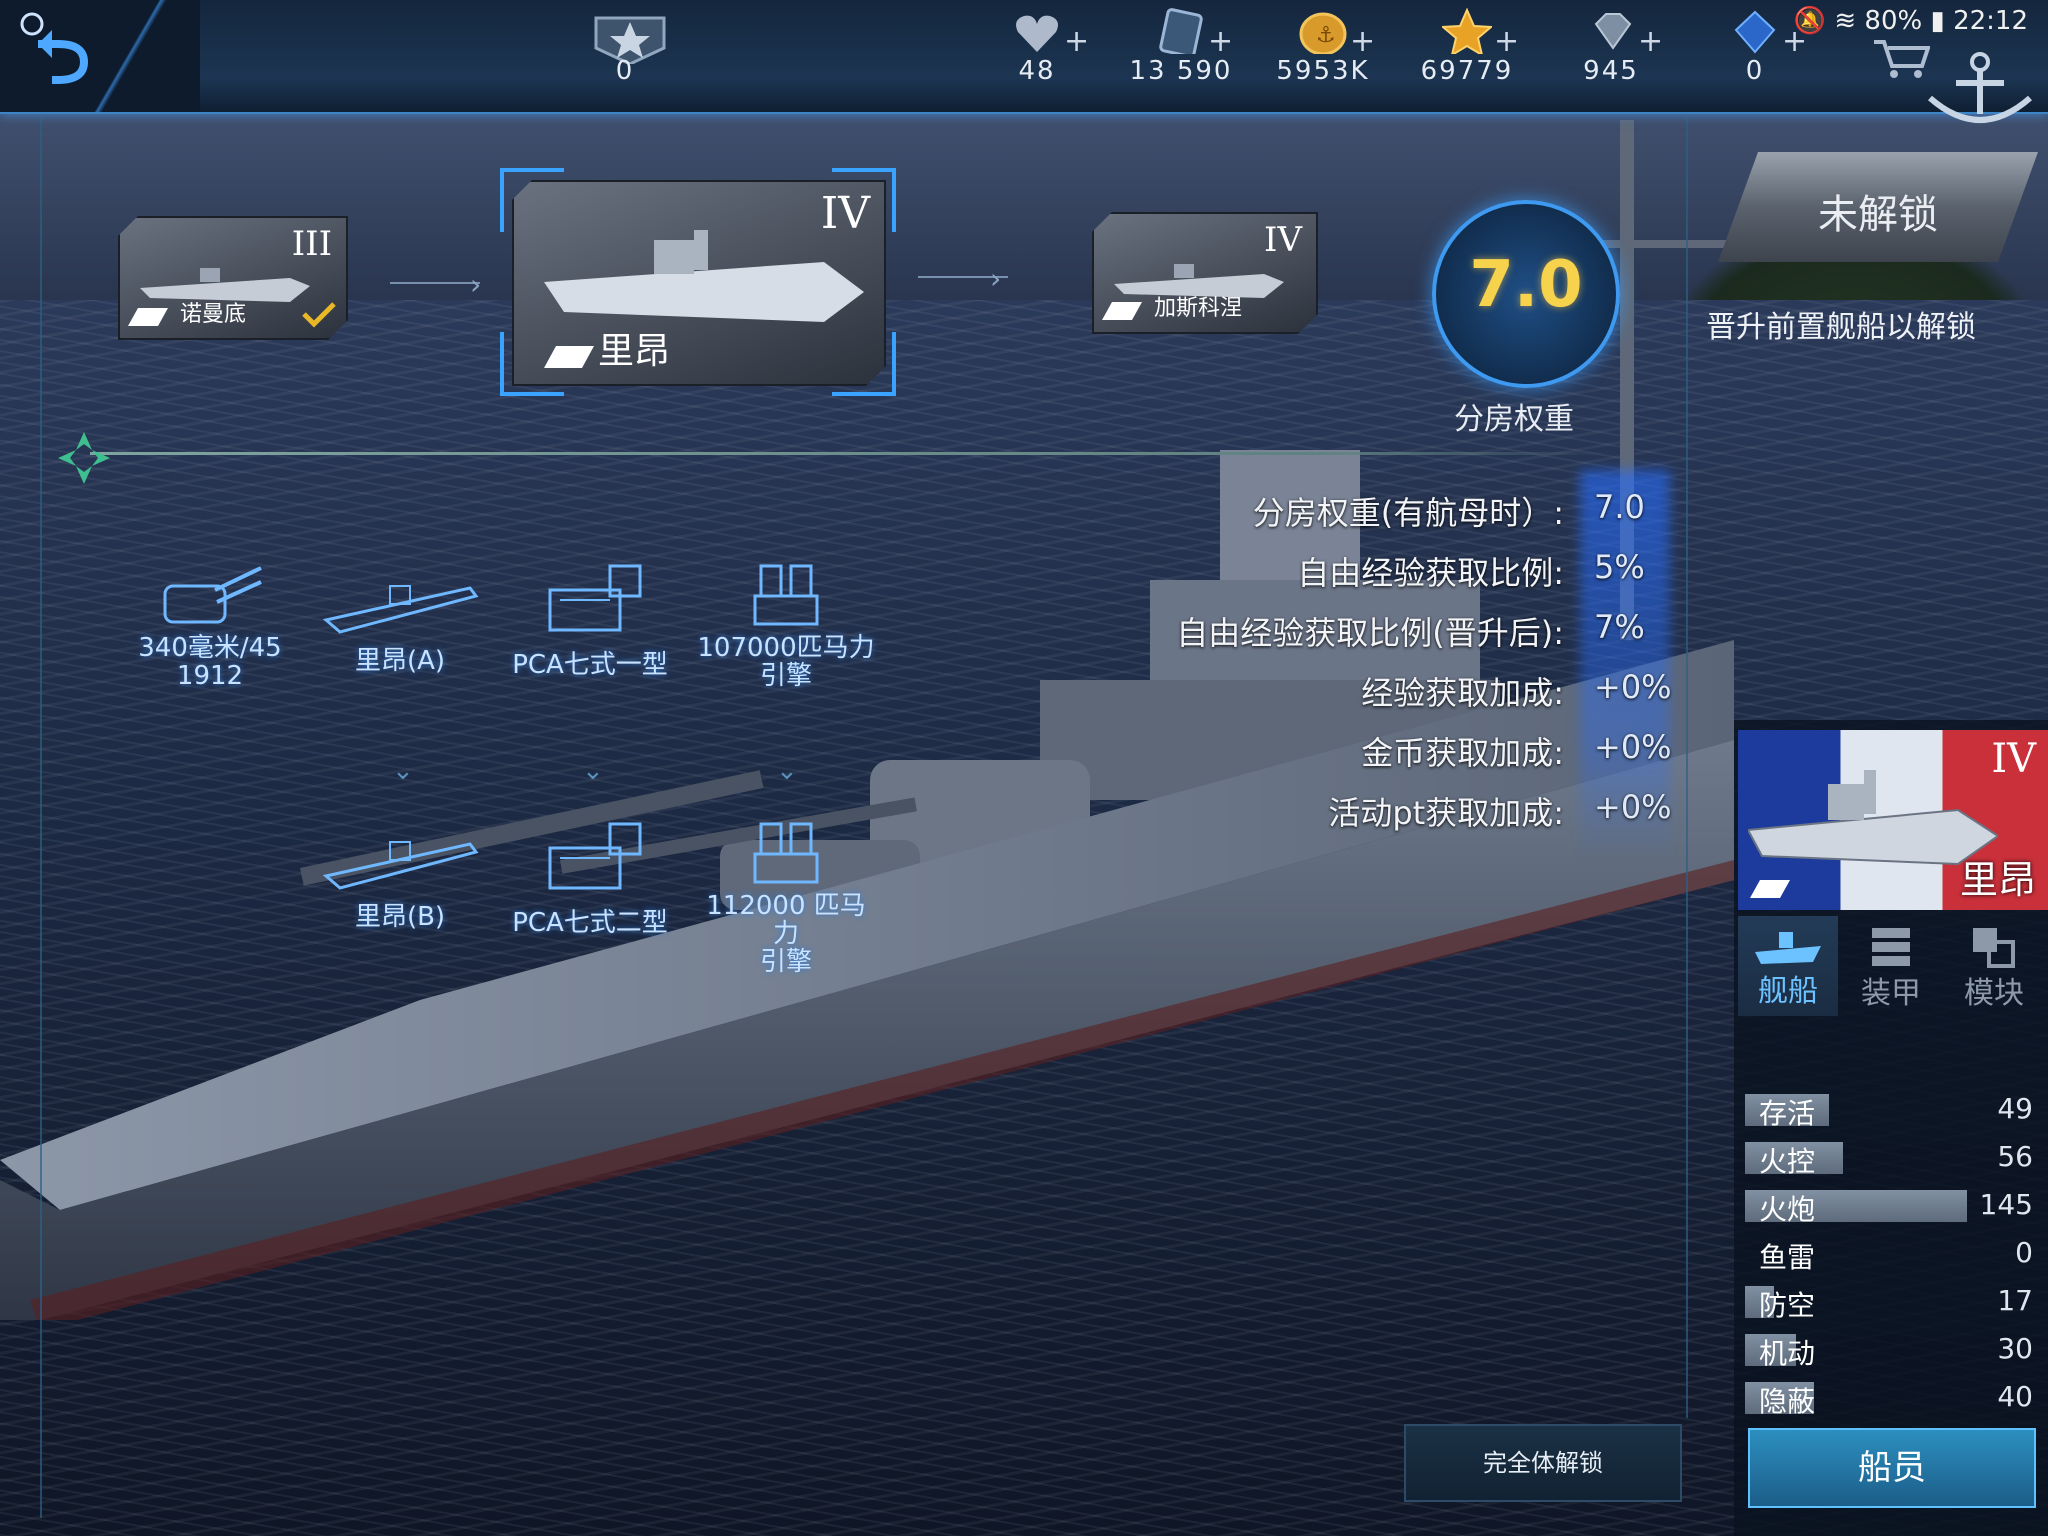 The width and height of the screenshot is (2048, 1536). I want to click on stat-value: 7.0, so click(1619, 507).